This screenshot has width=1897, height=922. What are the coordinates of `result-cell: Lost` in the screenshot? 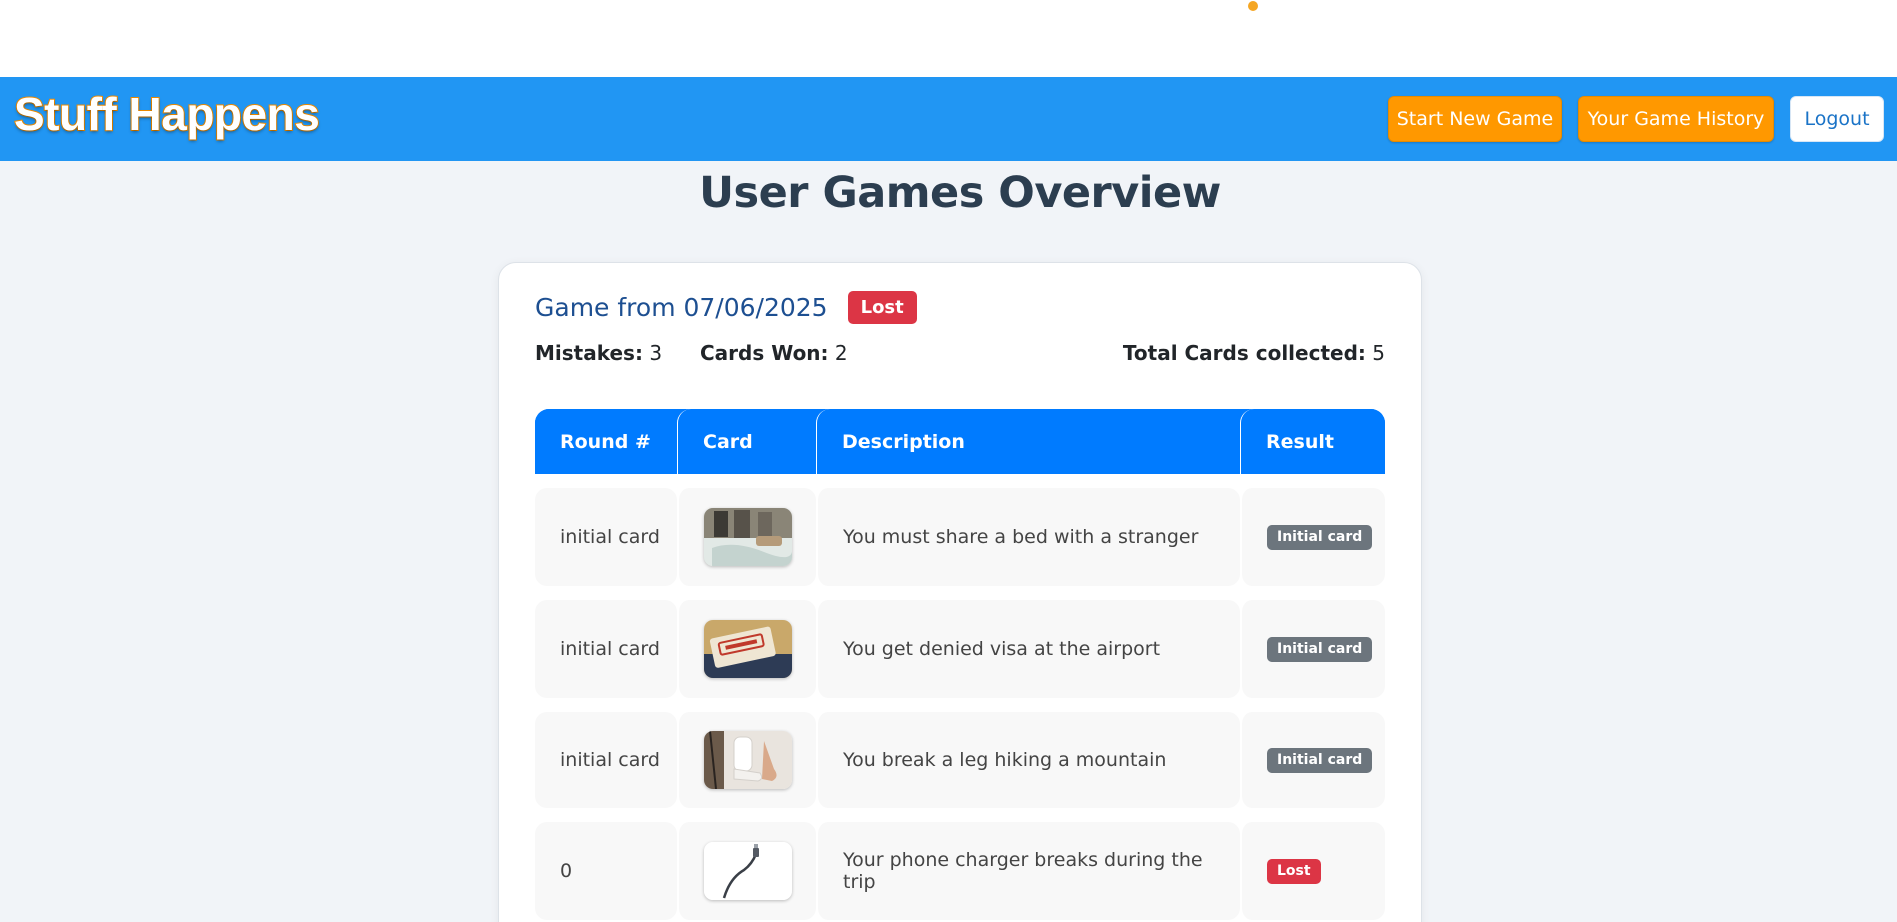 It's located at (1312, 871).